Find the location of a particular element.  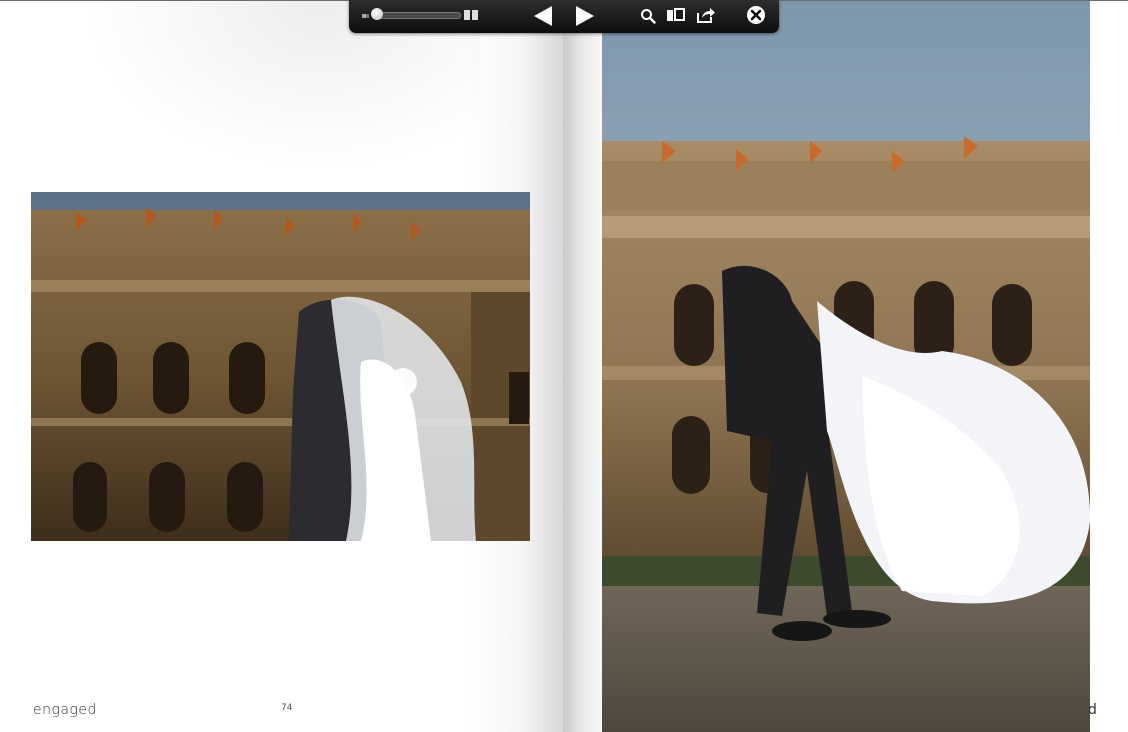

magazine-brand-right: d is located at coordinates (1092, 710).